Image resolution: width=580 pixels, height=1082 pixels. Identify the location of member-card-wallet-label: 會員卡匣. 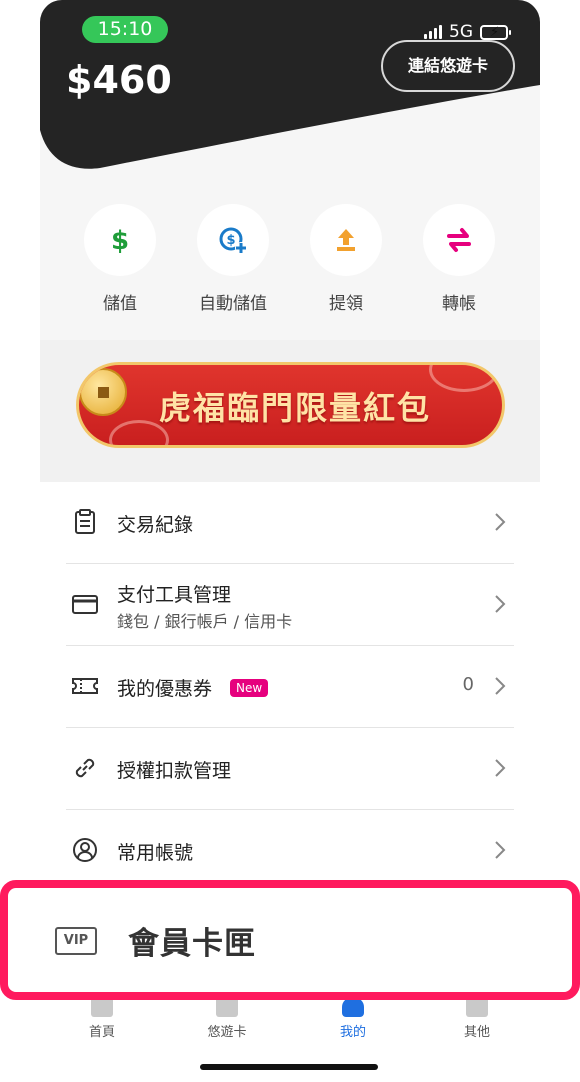
(192, 944).